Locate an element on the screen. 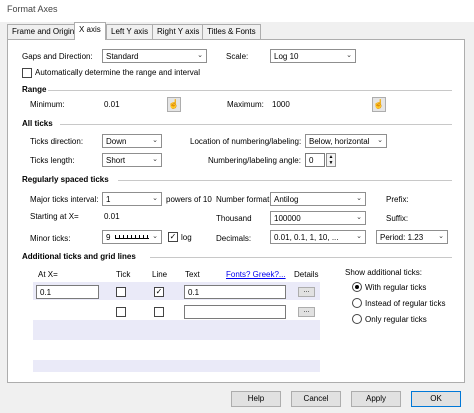 This screenshot has width=474, height=413. help-button: Help is located at coordinates (256, 399).